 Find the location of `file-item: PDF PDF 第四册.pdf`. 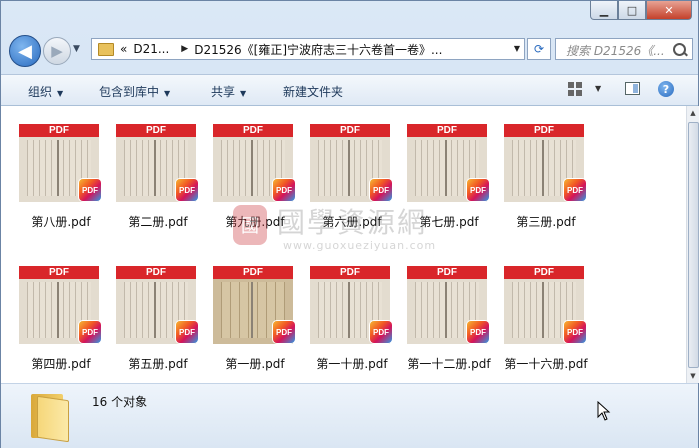

file-item: PDF PDF 第四册.pdf is located at coordinates (61, 318).